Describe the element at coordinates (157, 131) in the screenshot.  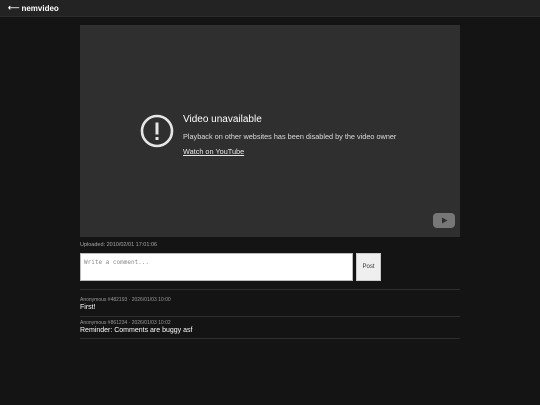
I see `warning-circle-icon` at that location.